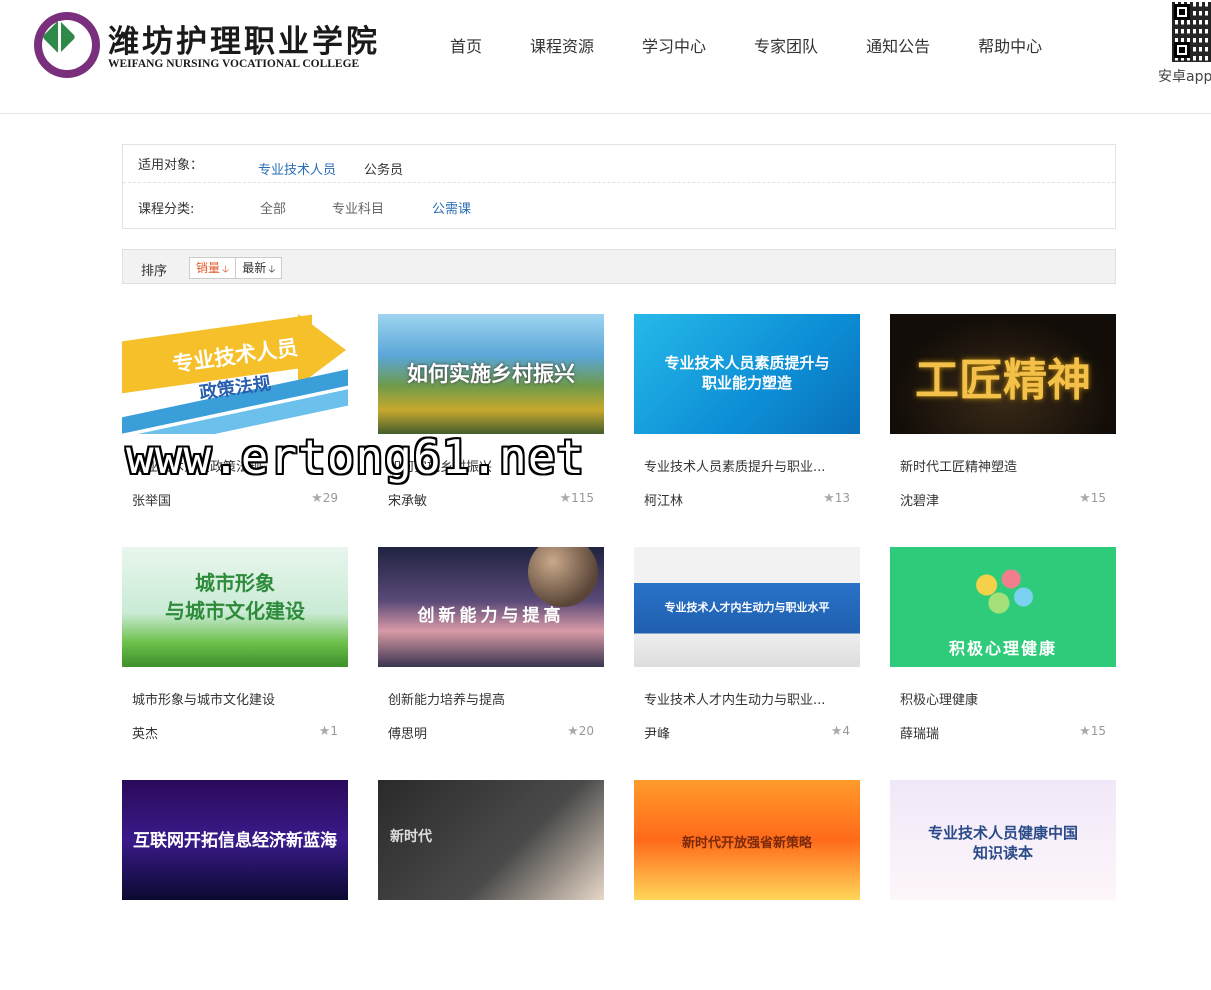 This screenshot has height=990, width=1211. Describe the element at coordinates (562, 47) in the screenshot. I see `nav-course-resources: 课程资源` at that location.